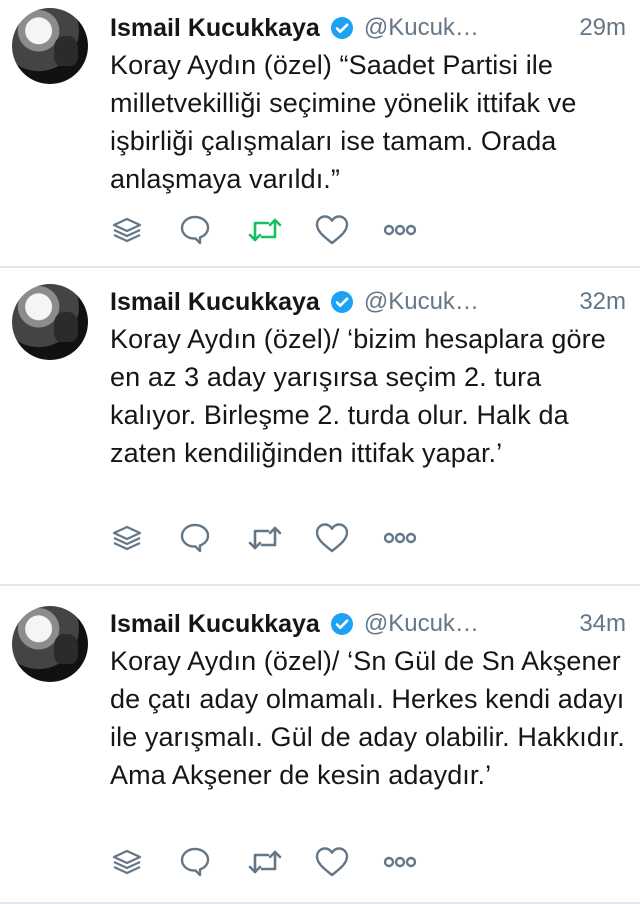  I want to click on tweet-header: Ismail Kucukkaya @Kucuk… 34m, so click(368, 624).